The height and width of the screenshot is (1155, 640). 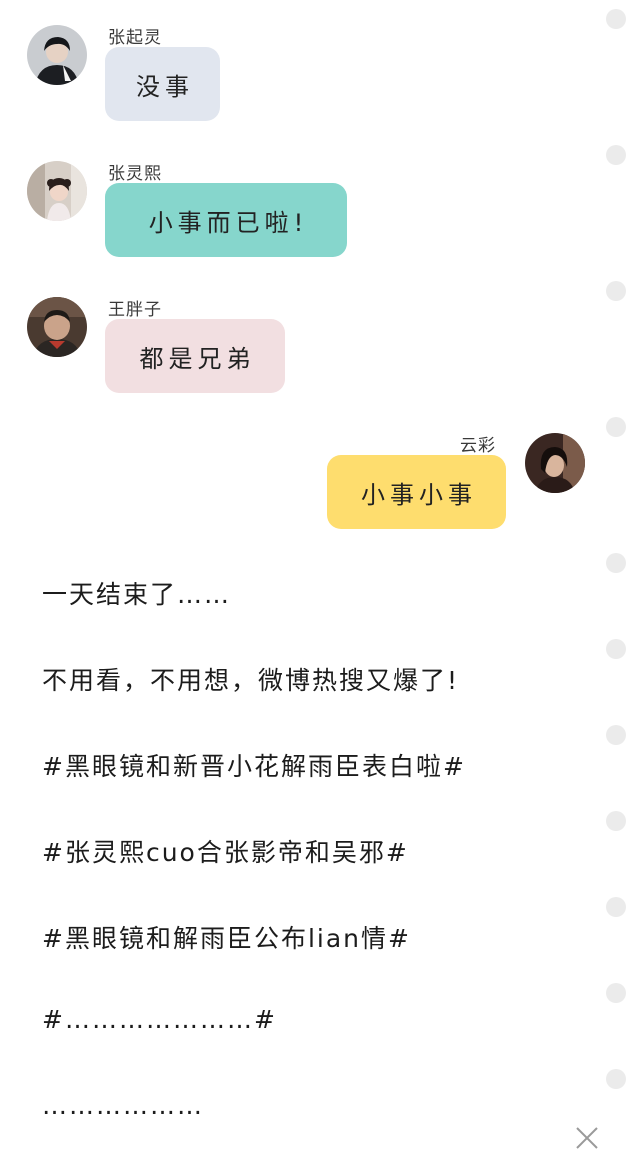 I want to click on story-line: #黑眼镜和解雨臣公布lian情#, so click(x=226, y=938).